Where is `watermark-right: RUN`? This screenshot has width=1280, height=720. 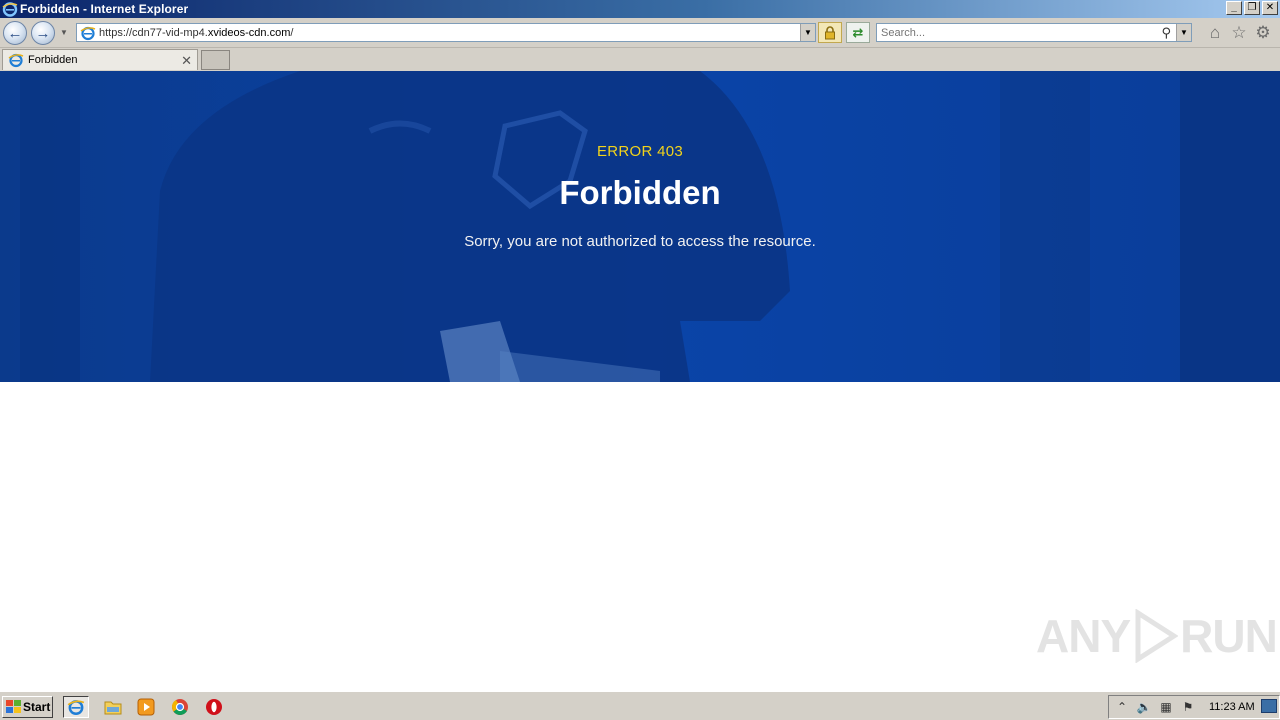 watermark-right: RUN is located at coordinates (1229, 636).